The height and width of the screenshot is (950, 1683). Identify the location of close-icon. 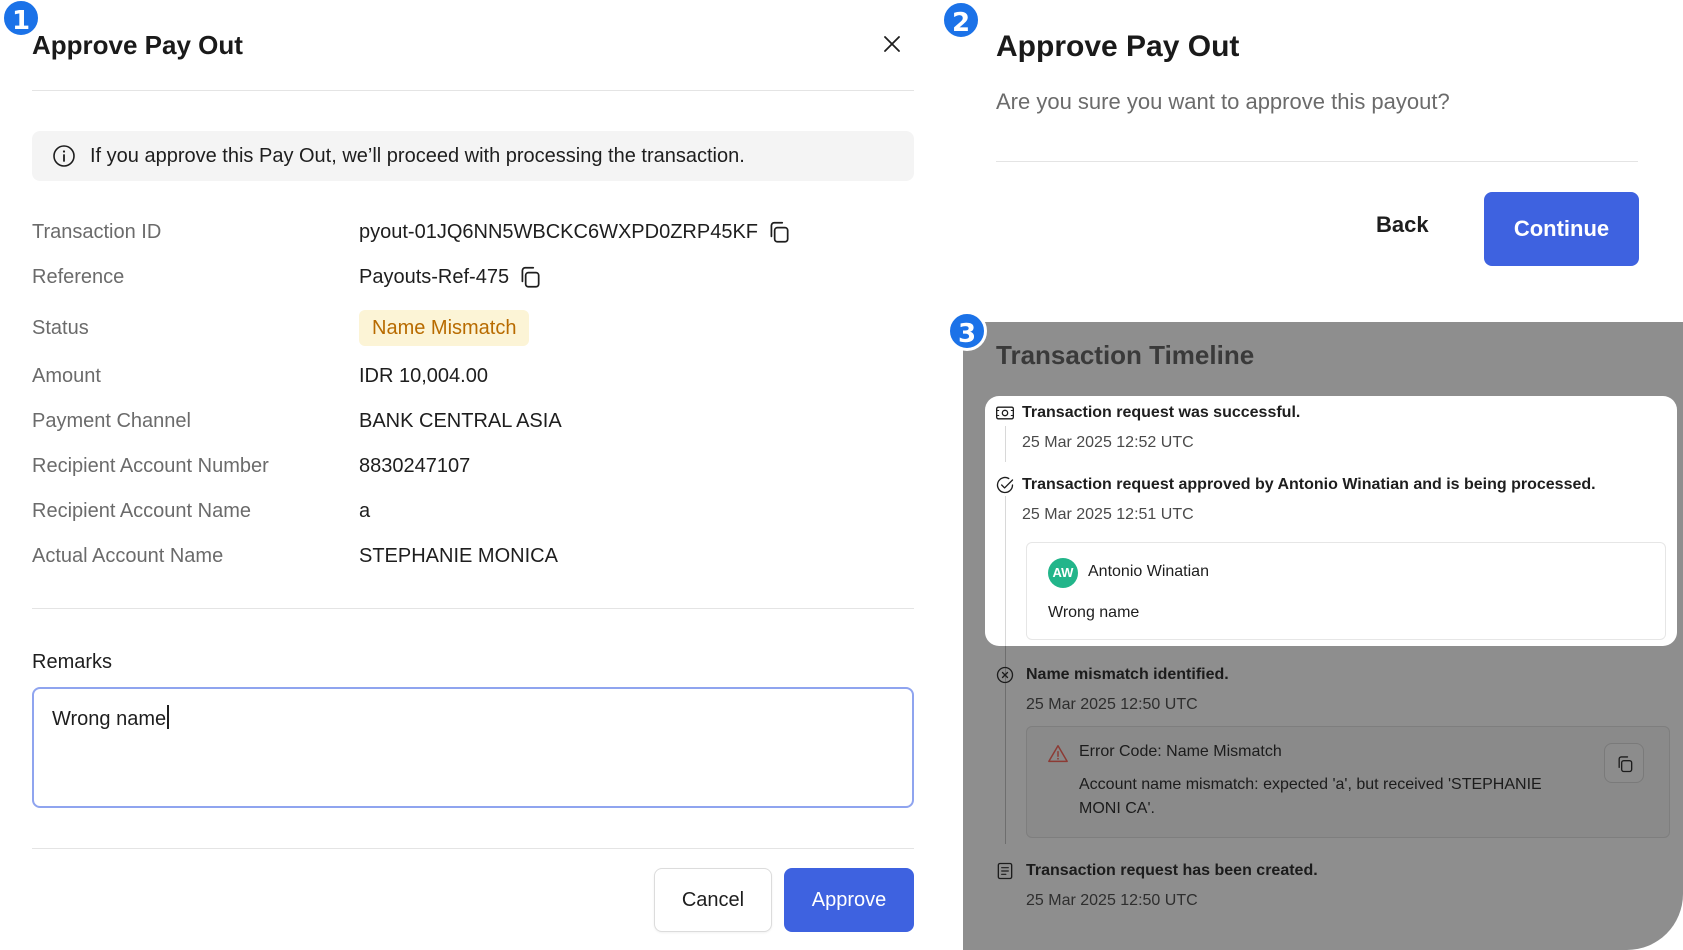
(892, 44).